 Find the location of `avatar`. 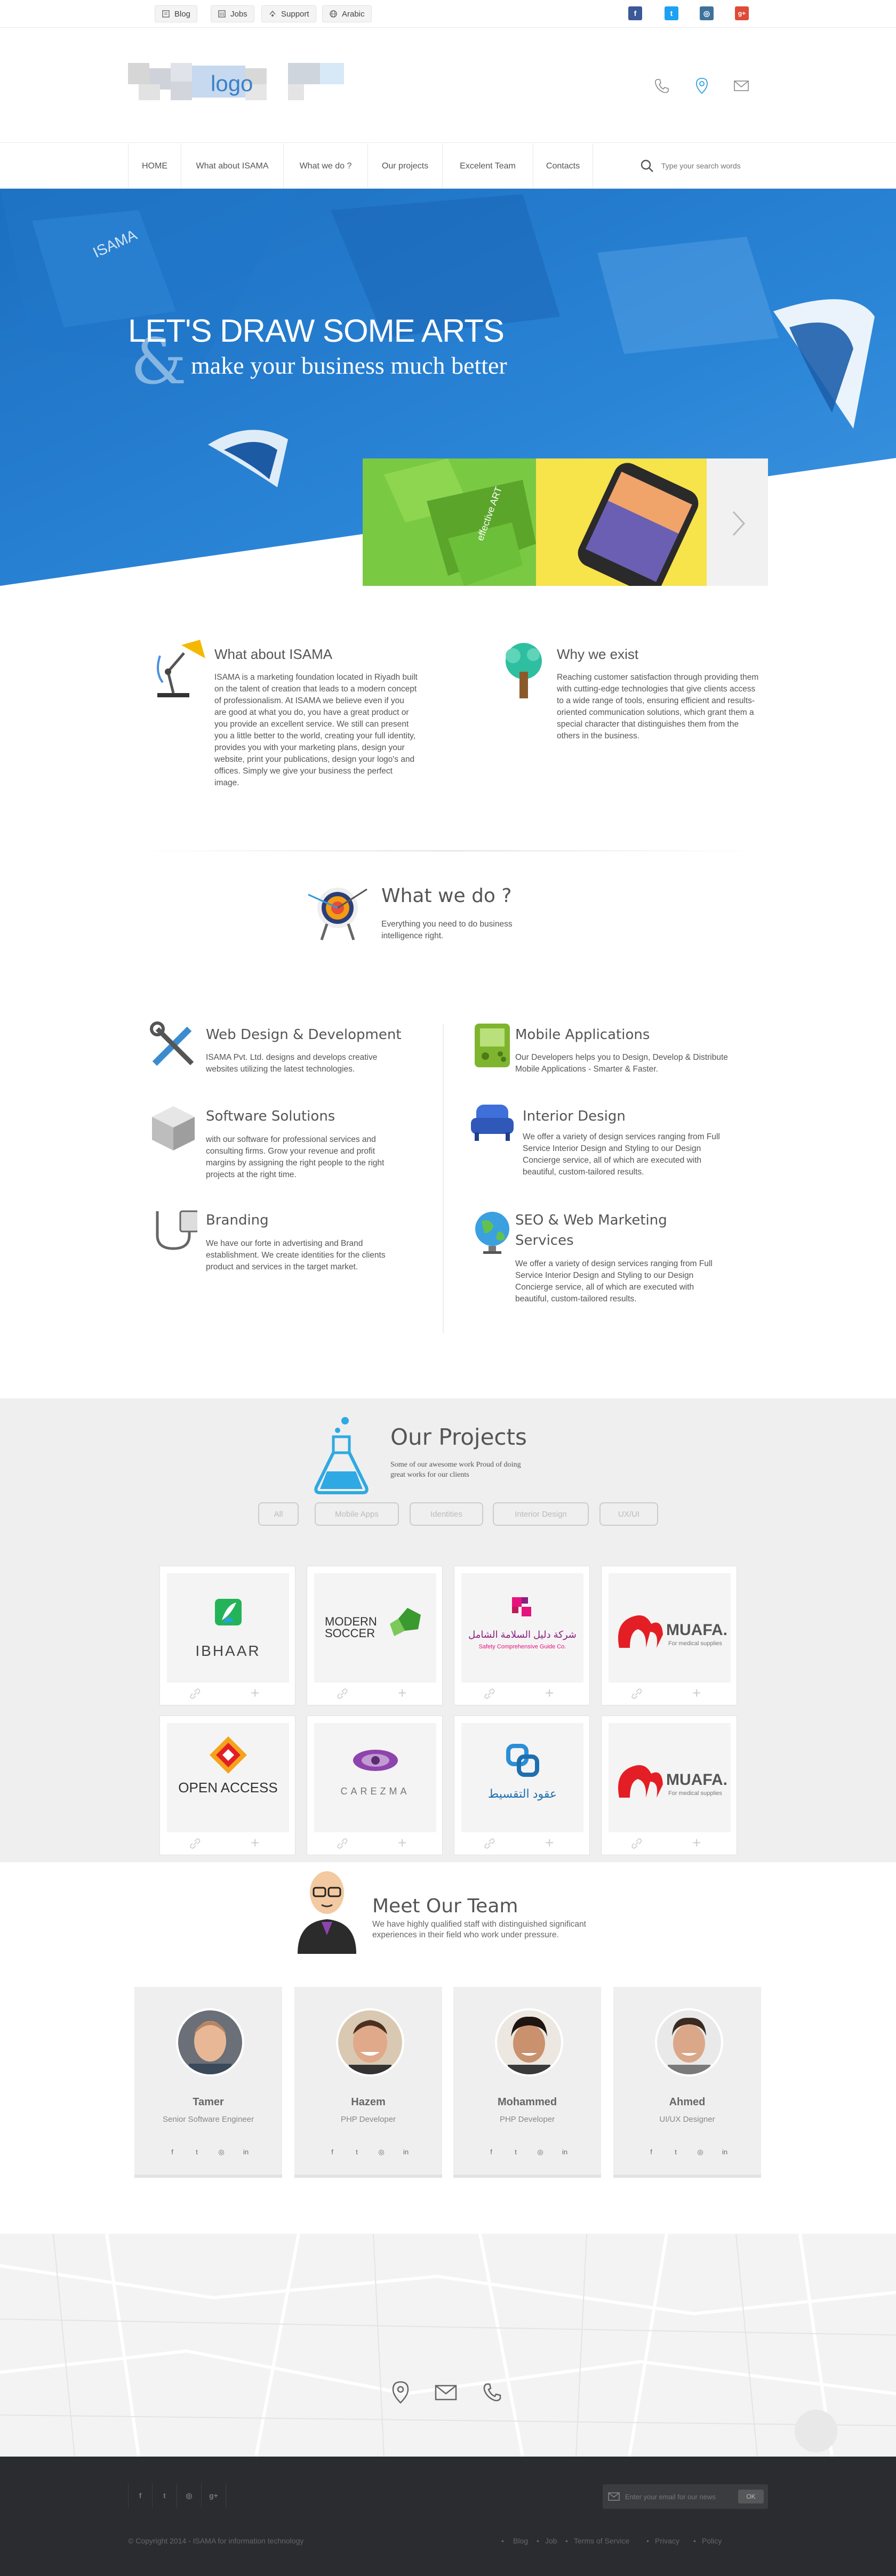

avatar is located at coordinates (370, 2042).